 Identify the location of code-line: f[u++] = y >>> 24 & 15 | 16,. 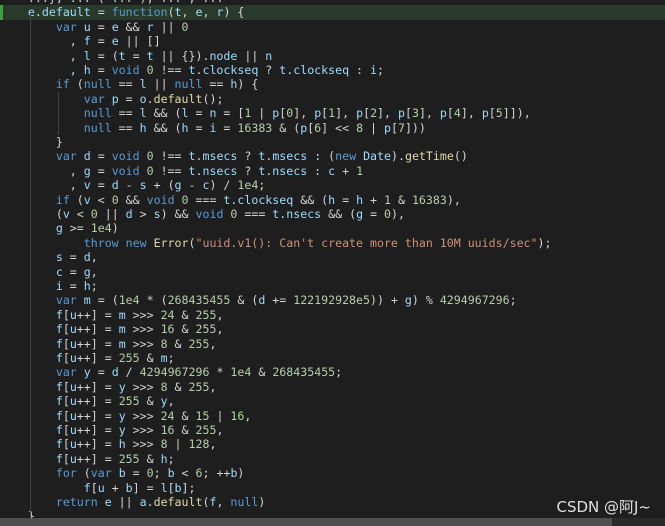
(332, 416).